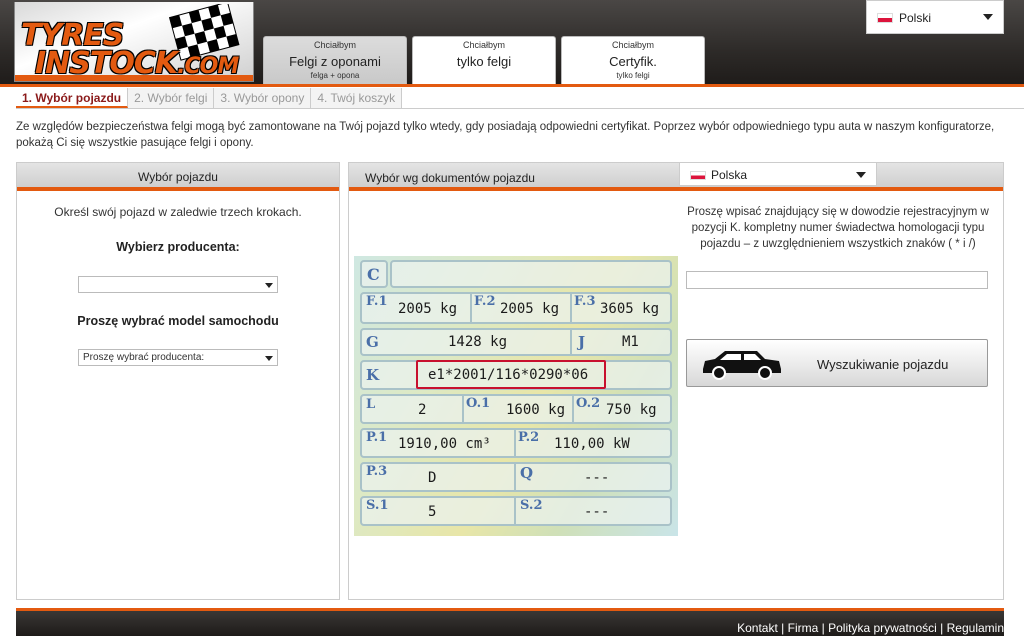 The height and width of the screenshot is (636, 1024). Describe the element at coordinates (529, 437) in the screenshot. I see `doc-code-p2: P.2` at that location.